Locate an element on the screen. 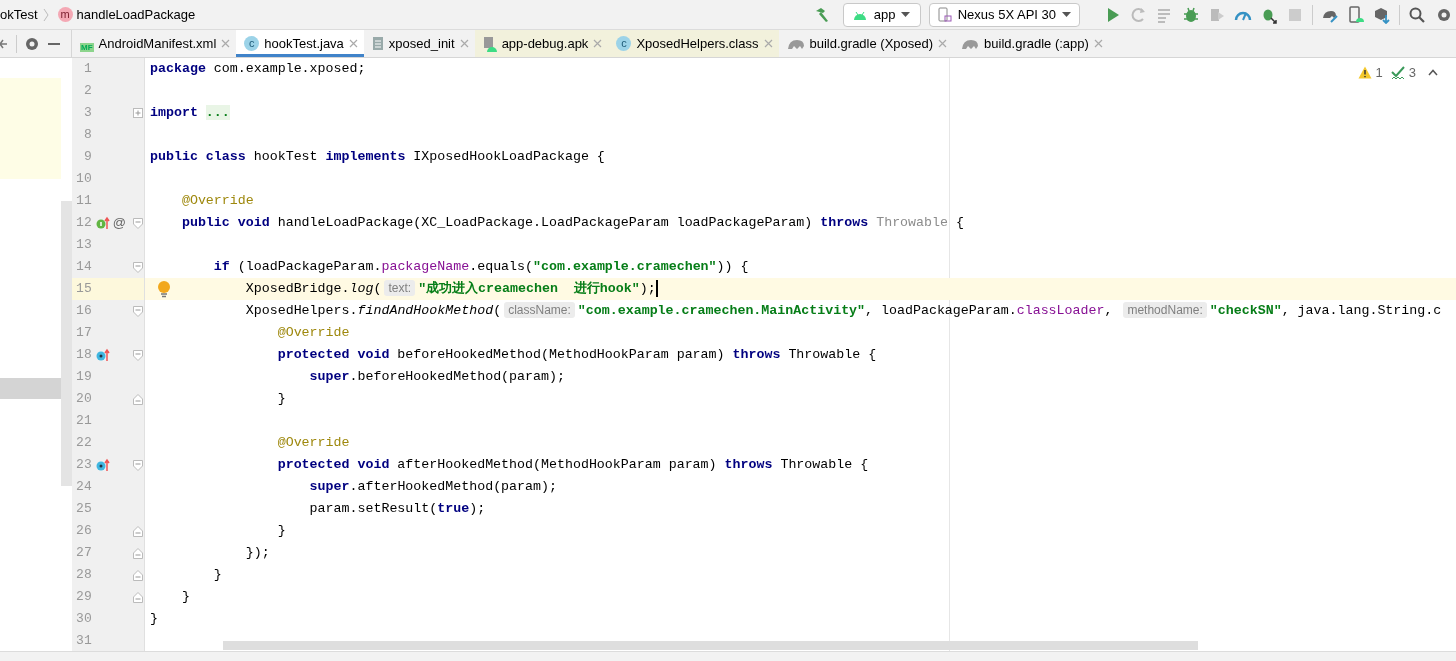 The height and width of the screenshot is (661, 1456). search-icon is located at coordinates (1417, 14).